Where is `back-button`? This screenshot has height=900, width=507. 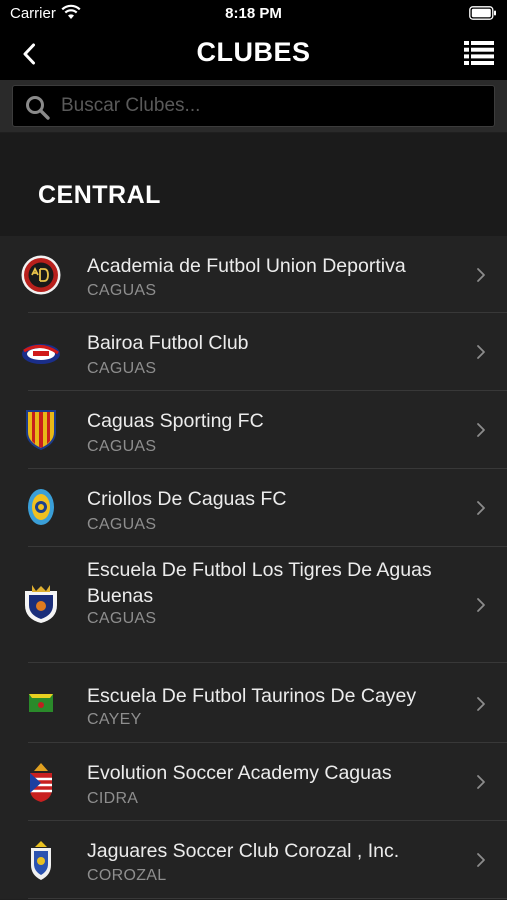 back-button is located at coordinates (29, 54).